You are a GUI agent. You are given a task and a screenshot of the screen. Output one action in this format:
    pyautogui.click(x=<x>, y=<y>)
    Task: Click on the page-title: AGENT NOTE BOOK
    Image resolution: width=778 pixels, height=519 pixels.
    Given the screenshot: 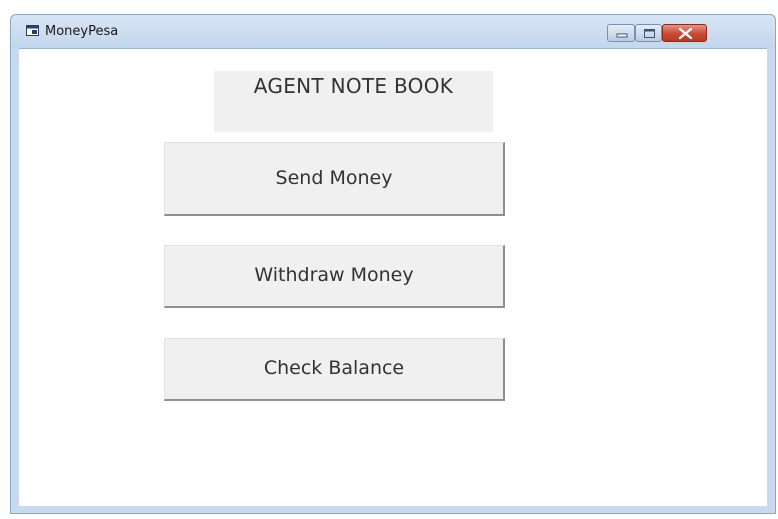 What is the action you would take?
    pyautogui.click(x=353, y=101)
    